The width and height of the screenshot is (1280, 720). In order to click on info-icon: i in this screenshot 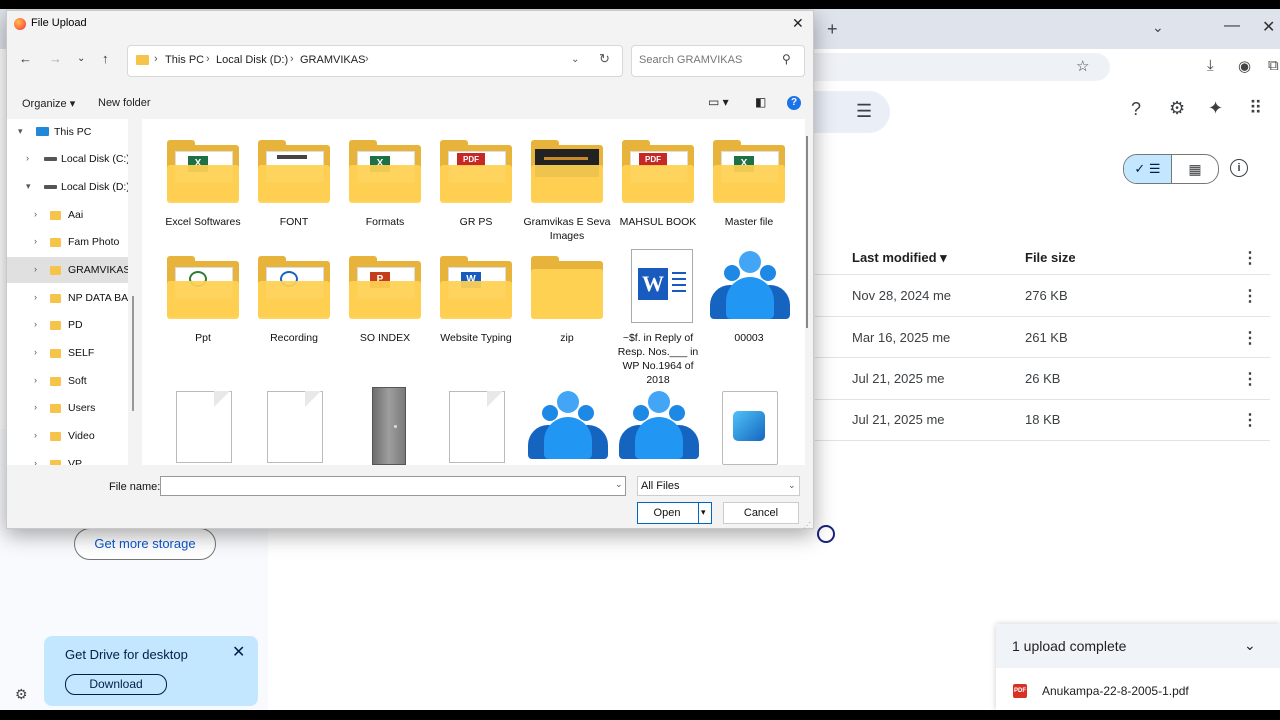, I will do `click(1239, 168)`.